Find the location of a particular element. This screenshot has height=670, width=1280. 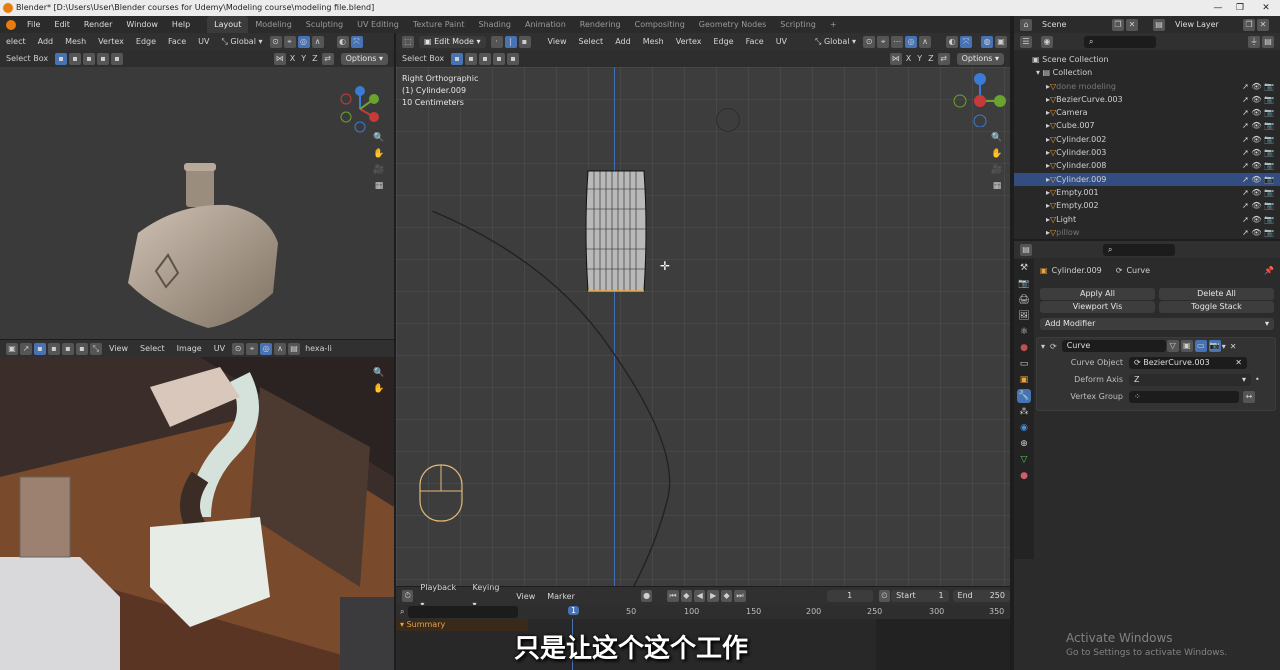

view-layer-field: View Layer is located at coordinates (1206, 24).